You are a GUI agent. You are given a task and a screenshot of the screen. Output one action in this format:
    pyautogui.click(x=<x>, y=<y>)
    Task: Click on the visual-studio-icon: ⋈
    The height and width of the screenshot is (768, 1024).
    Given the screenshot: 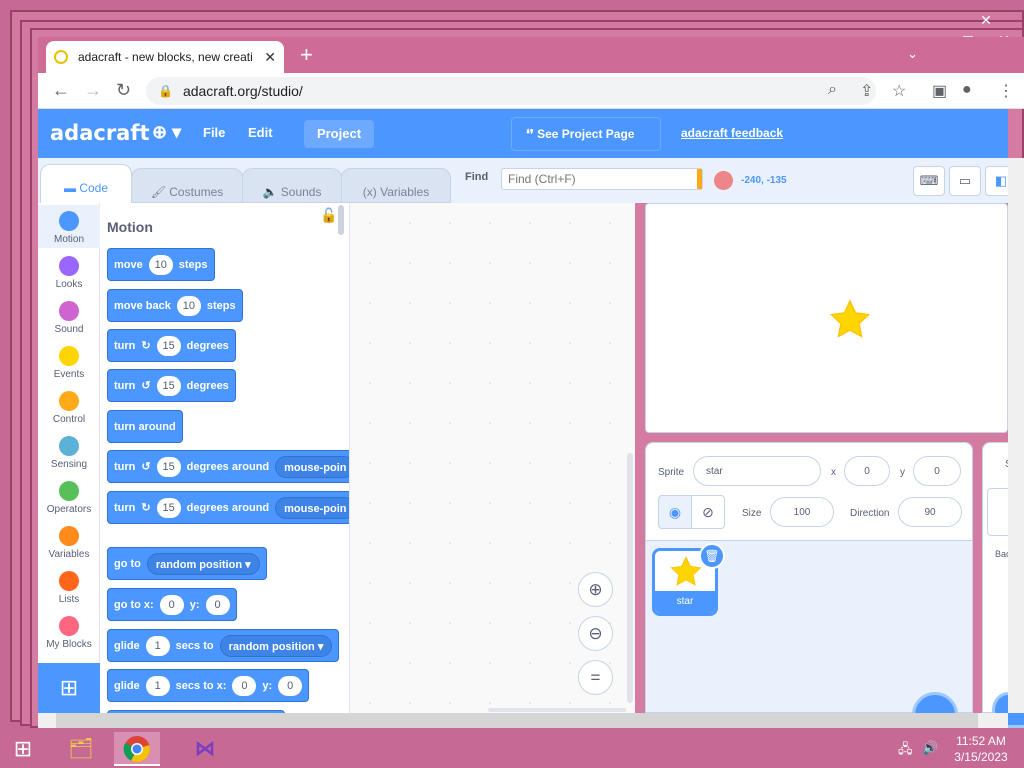 What is the action you would take?
    pyautogui.click(x=205, y=749)
    